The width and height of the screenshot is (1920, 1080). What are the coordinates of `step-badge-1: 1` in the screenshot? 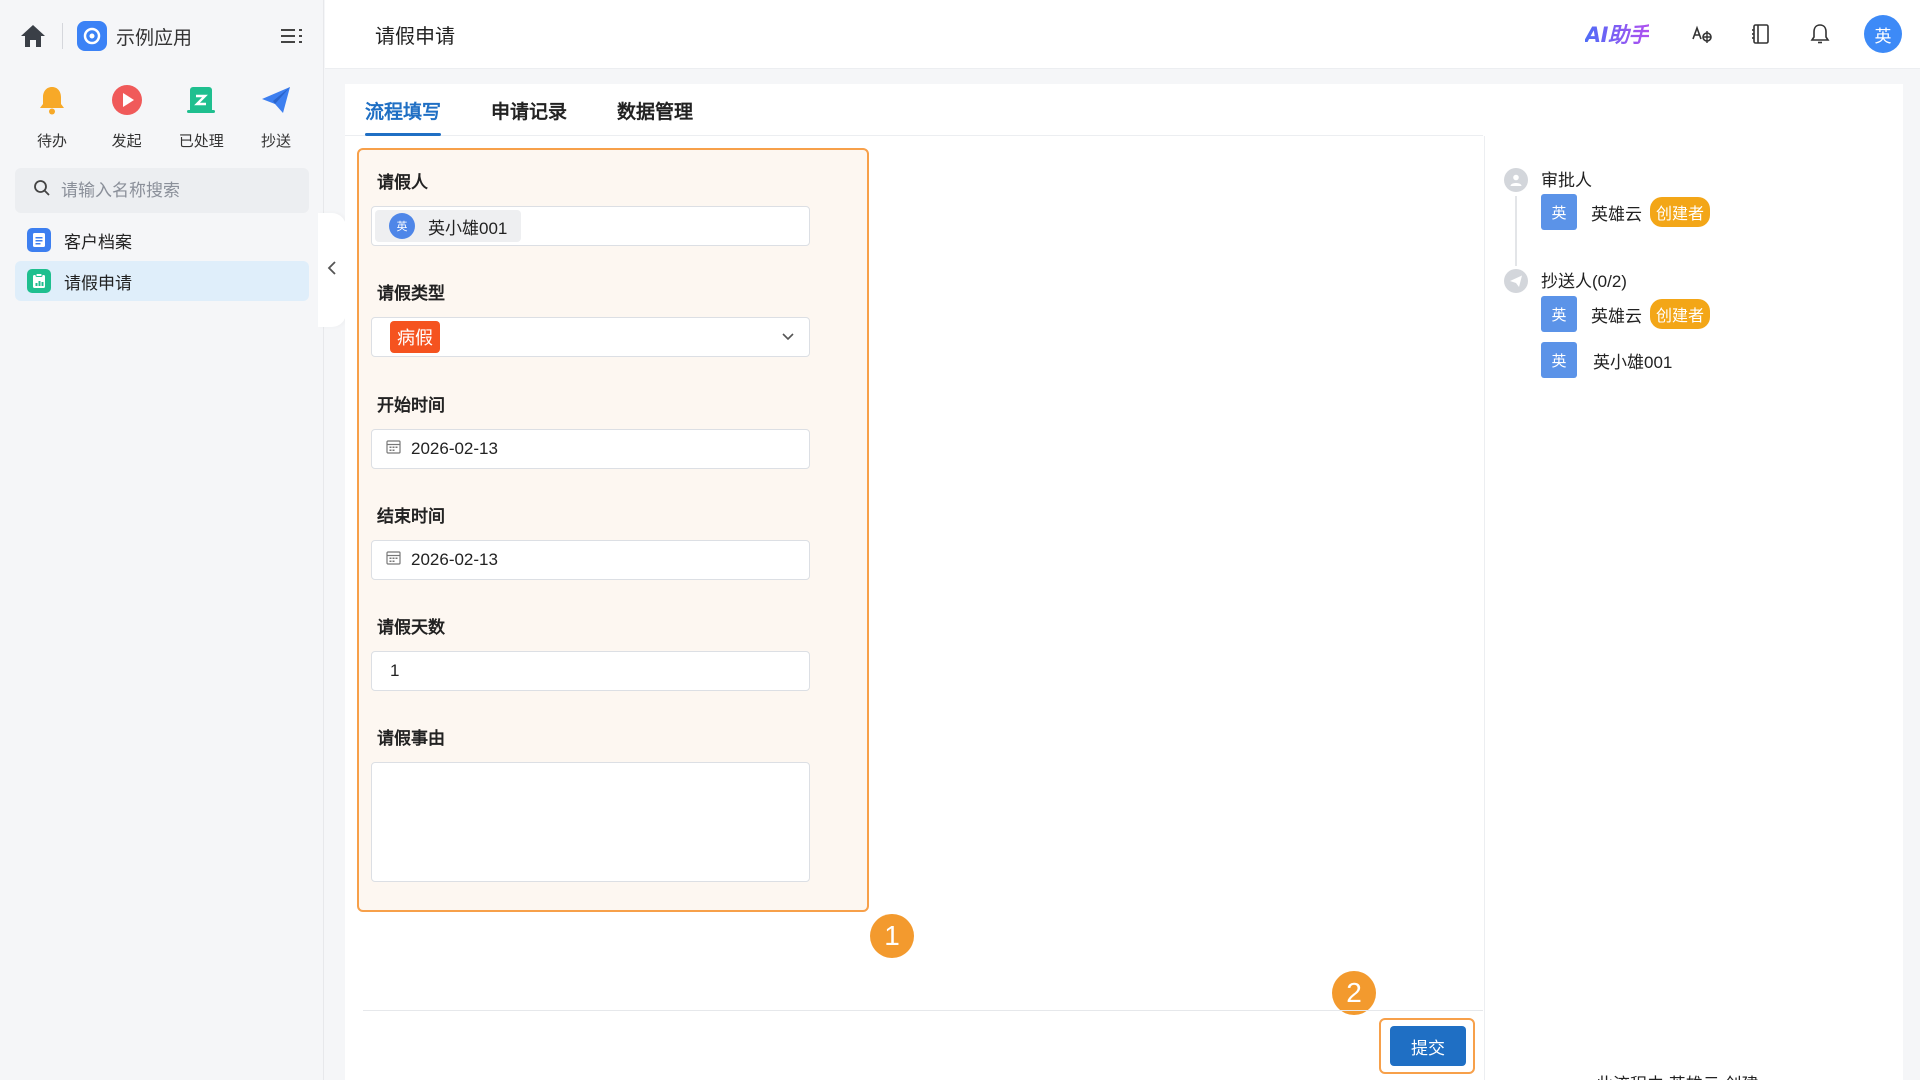 It's located at (892, 936).